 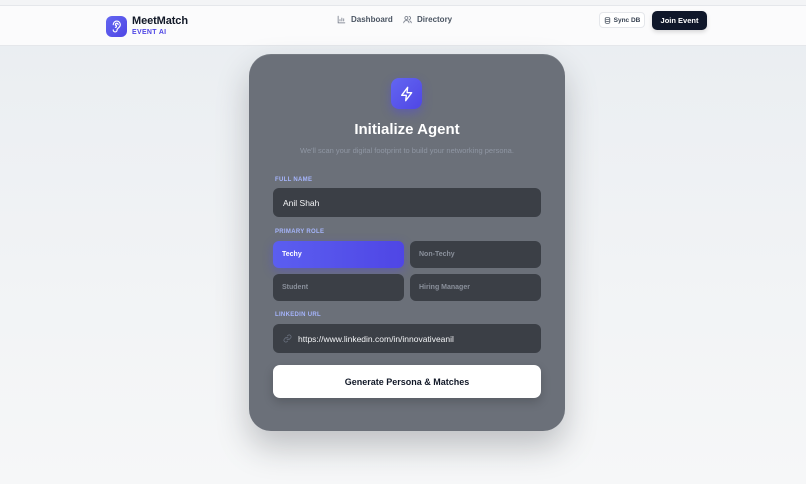 I want to click on lightning-icon, so click(x=406, y=93).